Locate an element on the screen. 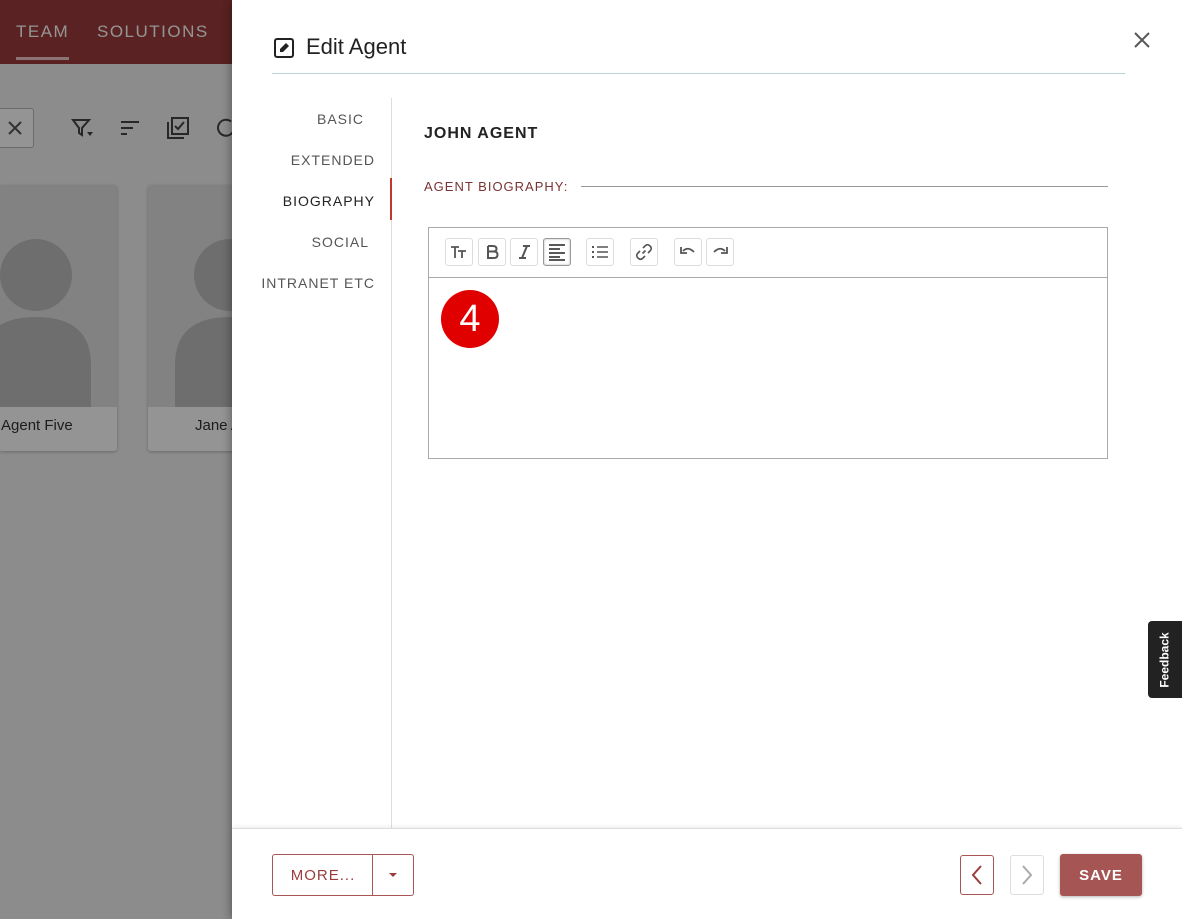 This screenshot has width=1182, height=919. chevron-left-icon is located at coordinates (976, 875).